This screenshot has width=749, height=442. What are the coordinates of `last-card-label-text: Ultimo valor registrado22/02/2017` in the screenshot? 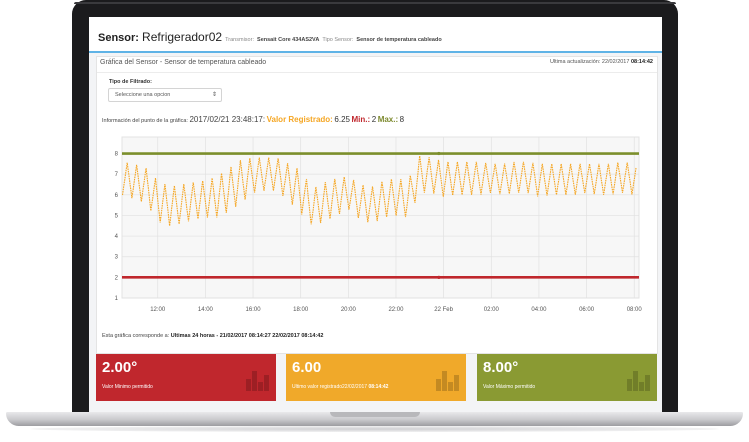 It's located at (330, 387).